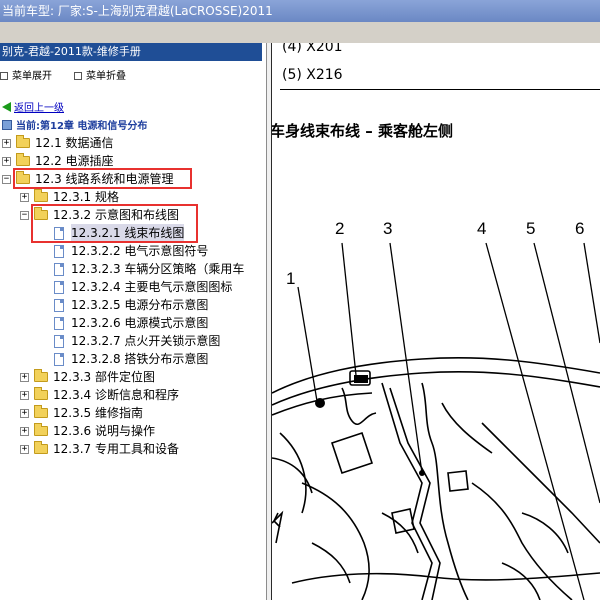  What do you see at coordinates (104, 431) in the screenshot?
I see `tree-item-label: 12.3.6 说明与操作` at bounding box center [104, 431].